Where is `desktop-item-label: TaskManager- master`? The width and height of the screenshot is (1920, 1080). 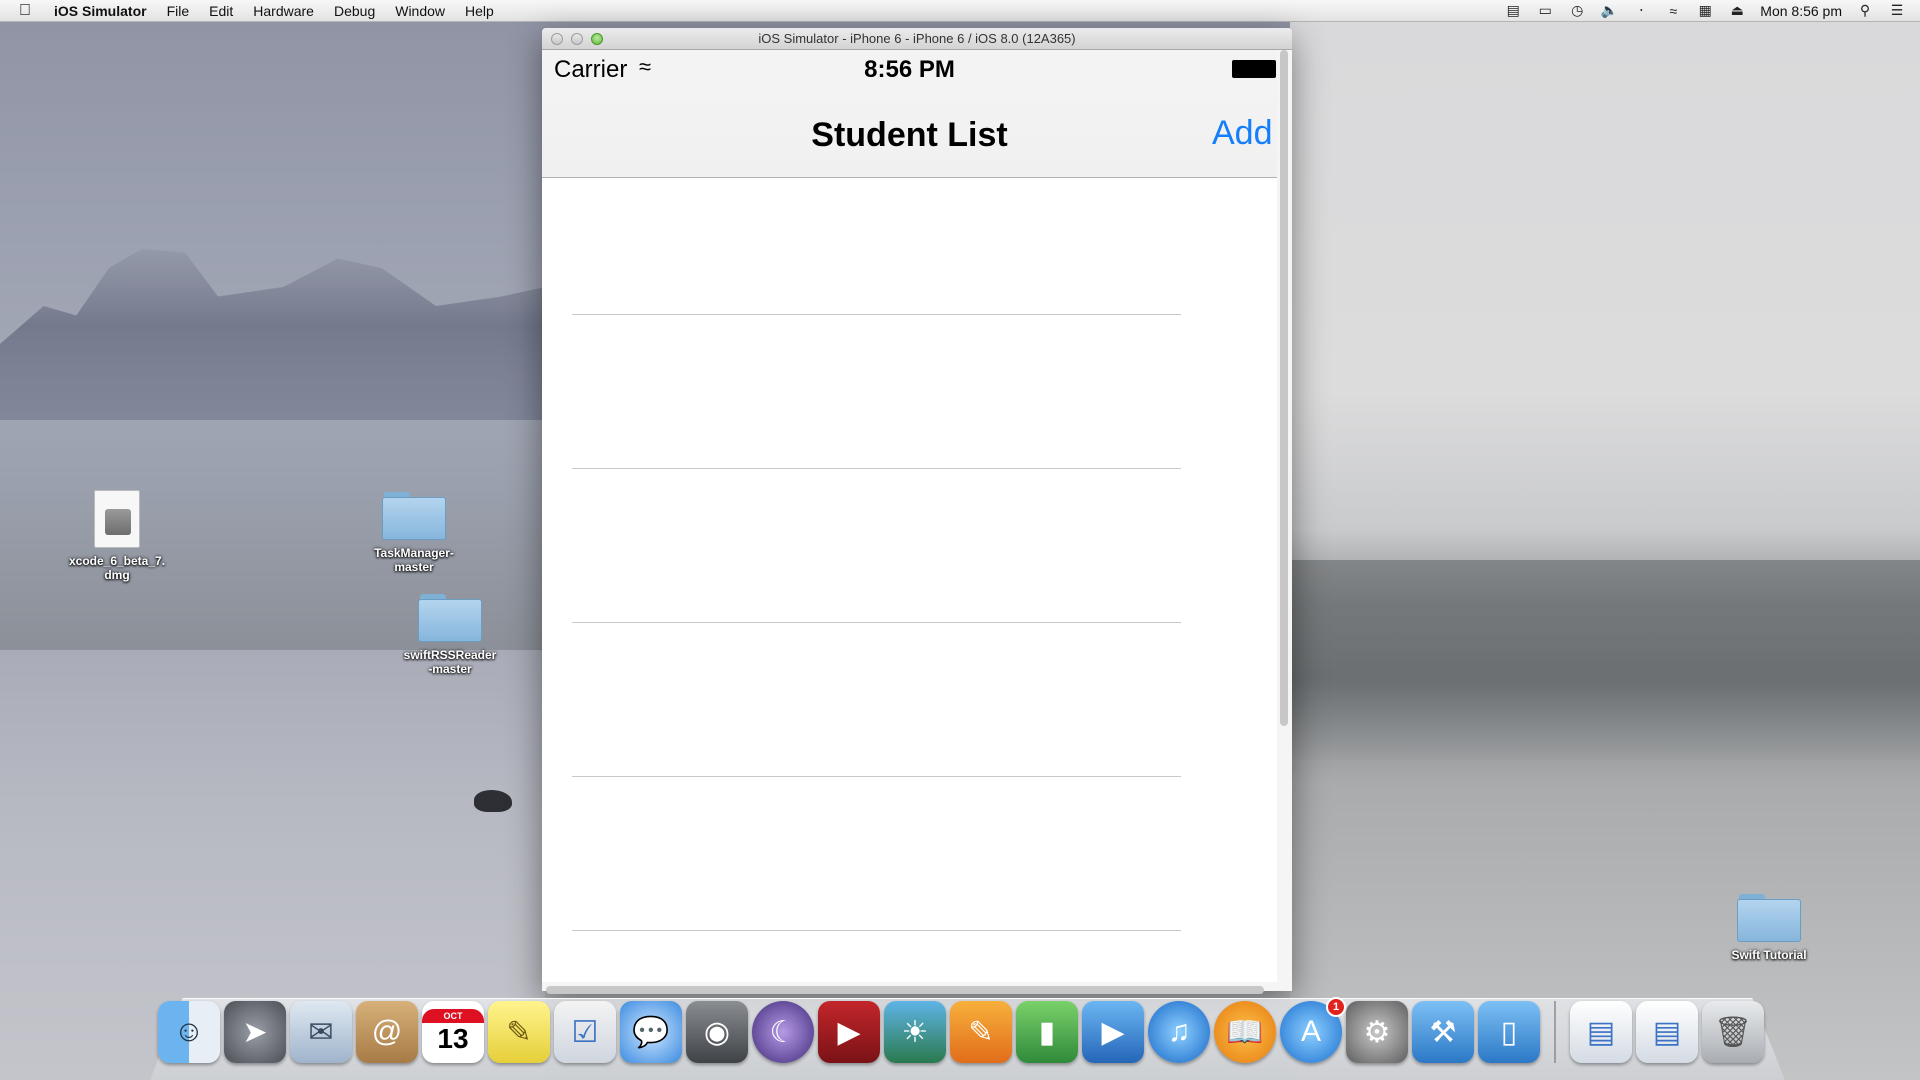 desktop-item-label: TaskManager- master is located at coordinates (414, 560).